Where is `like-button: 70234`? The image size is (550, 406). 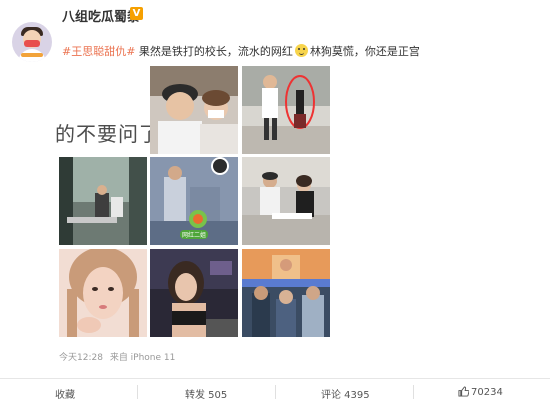 like-button: 70234 is located at coordinates (480, 392).